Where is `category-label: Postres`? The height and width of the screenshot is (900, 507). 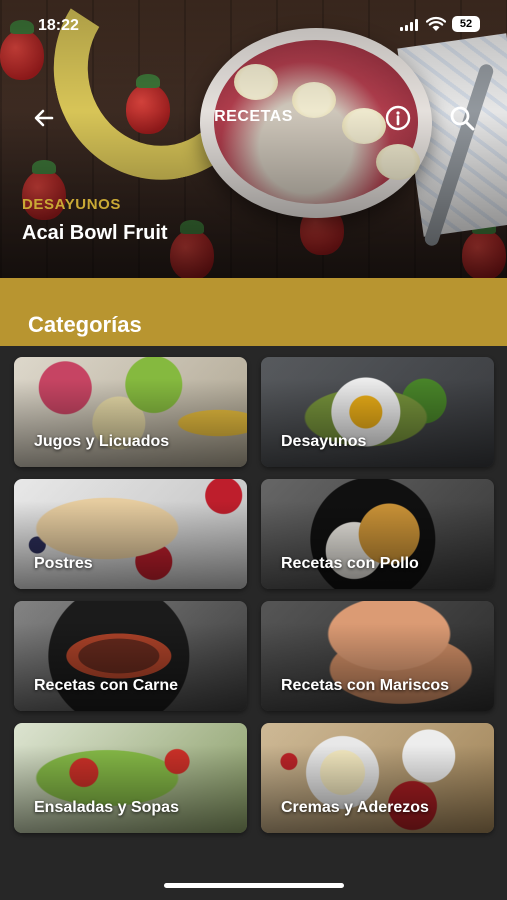
category-label: Postres is located at coordinates (63, 563).